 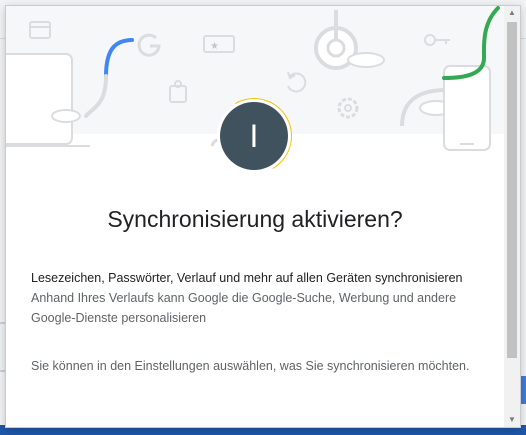 What do you see at coordinates (297, 82) in the screenshot?
I see `sync-icon` at bounding box center [297, 82].